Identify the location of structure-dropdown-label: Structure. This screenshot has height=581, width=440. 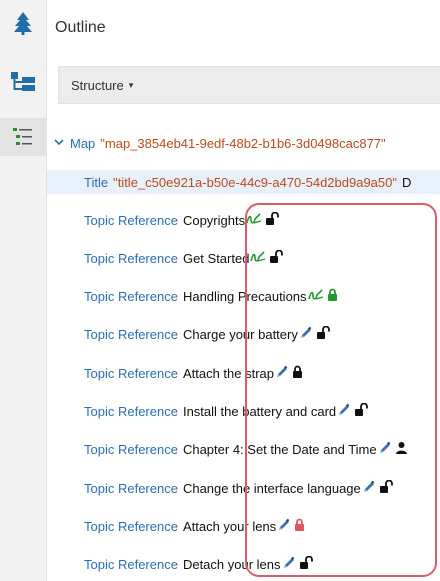
(97, 85).